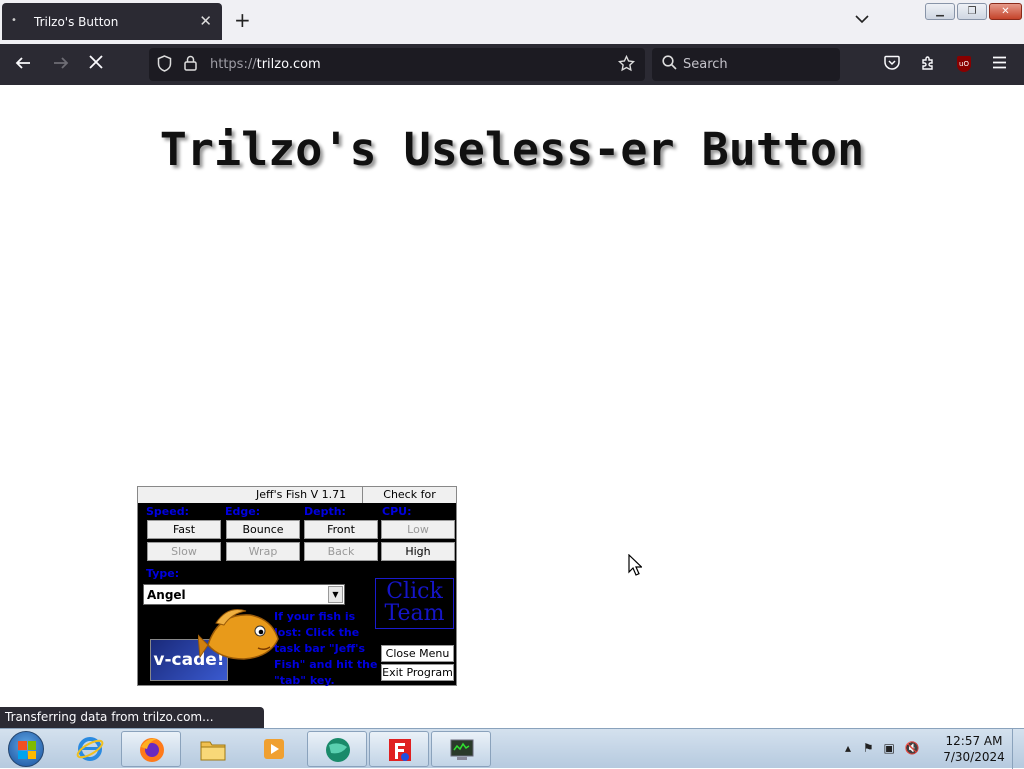  Describe the element at coordinates (325, 511) in the screenshot. I see `depth-label: Depth:` at that location.